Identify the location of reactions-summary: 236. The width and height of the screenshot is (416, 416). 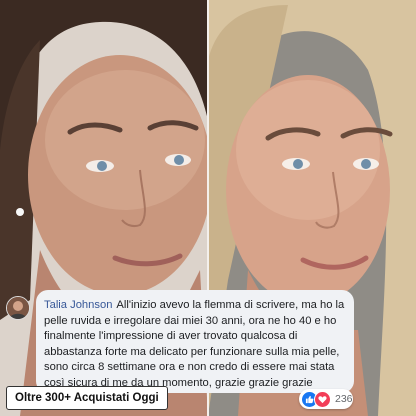
(326, 399).